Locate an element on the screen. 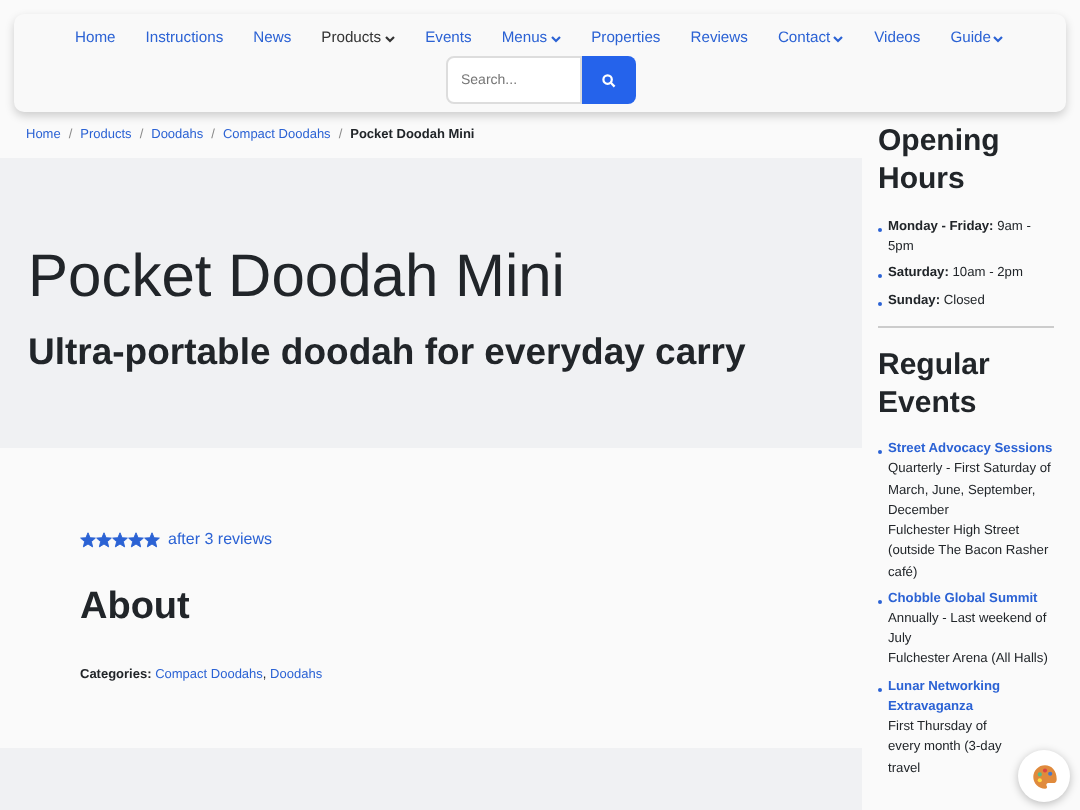 Image resolution: width=1080 pixels, height=810 pixels. page-title: Pocket Doodah Mini is located at coordinates (297, 278).